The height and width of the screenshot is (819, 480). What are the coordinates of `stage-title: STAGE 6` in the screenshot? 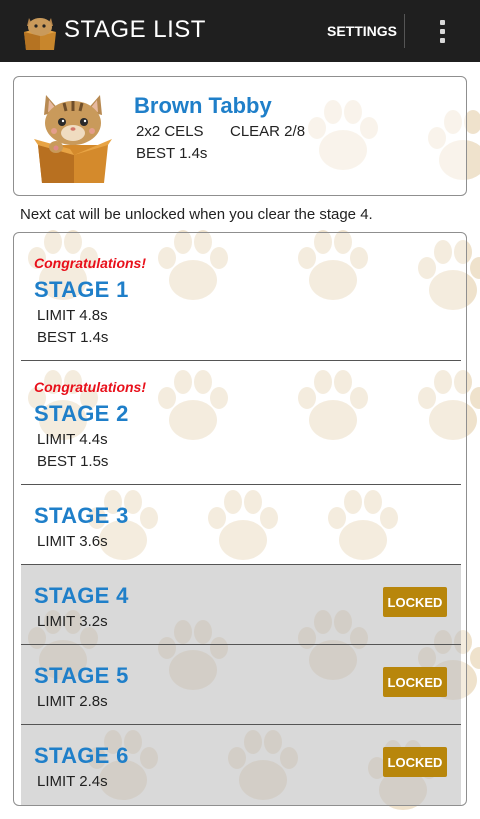 It's located at (81, 755).